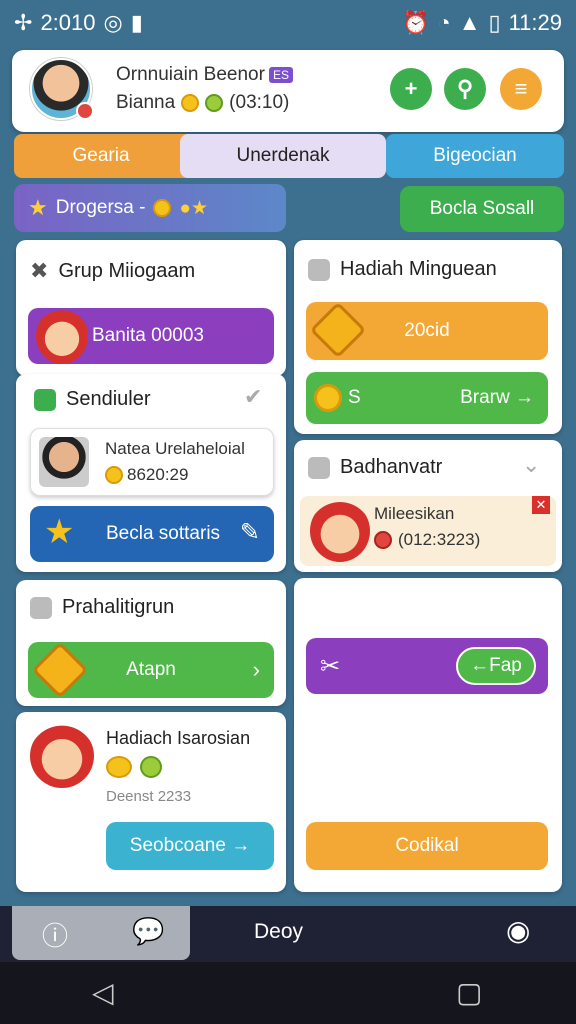 The width and height of the screenshot is (576, 1024). I want to click on sarosian-button-label: Seobcoane →, so click(190, 845).